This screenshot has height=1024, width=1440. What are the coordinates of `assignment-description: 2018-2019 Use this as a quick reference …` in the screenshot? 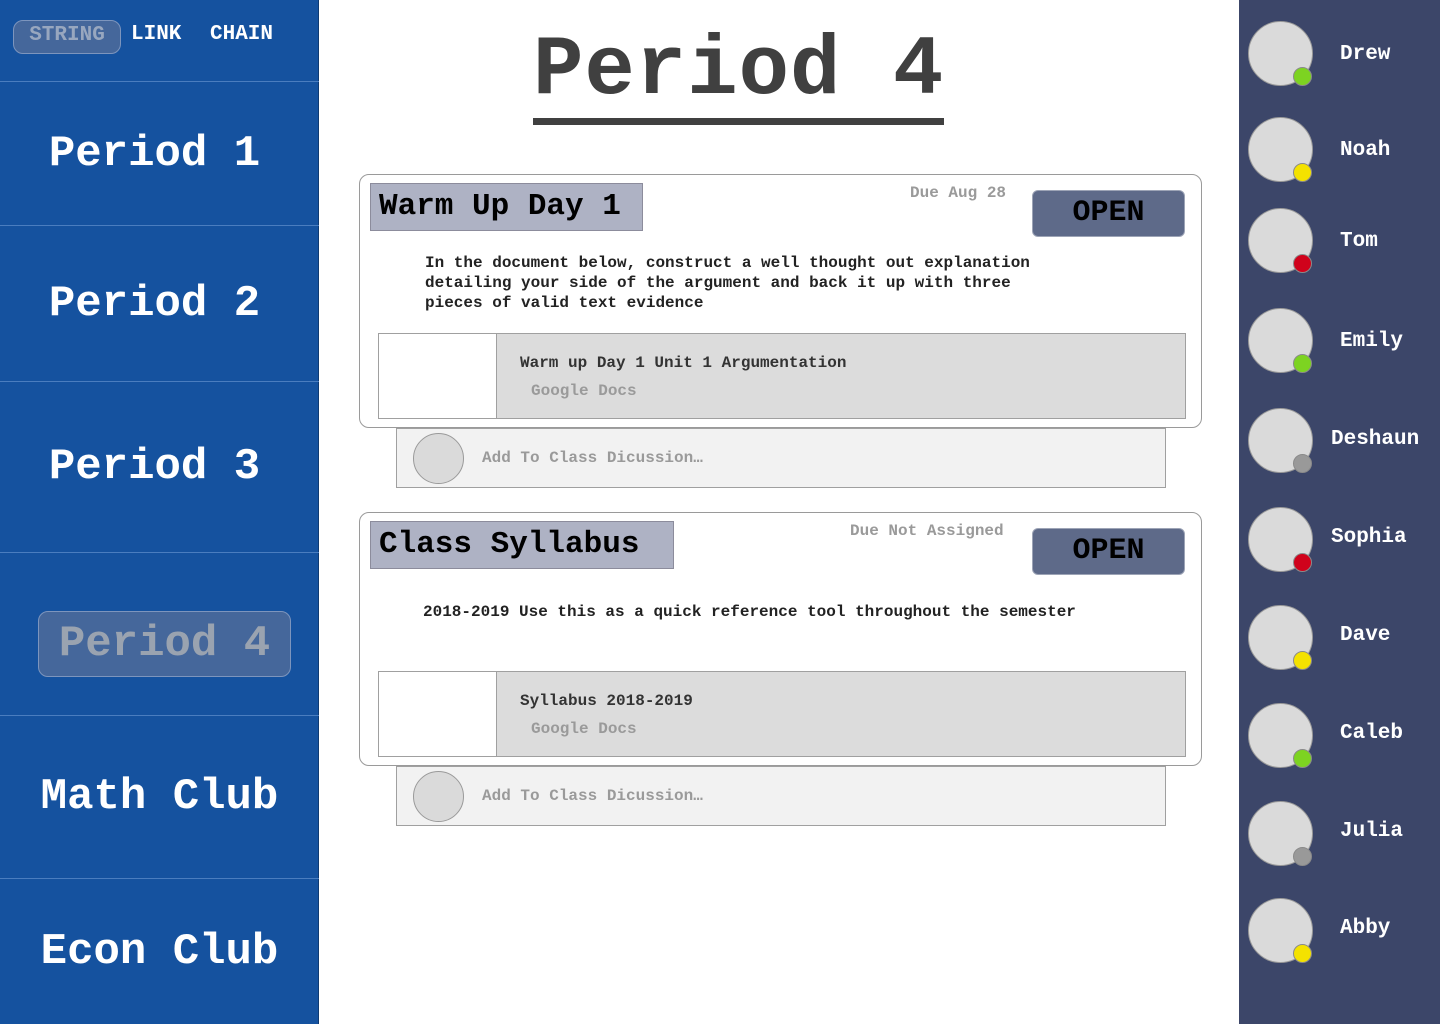 It's located at (749, 612).